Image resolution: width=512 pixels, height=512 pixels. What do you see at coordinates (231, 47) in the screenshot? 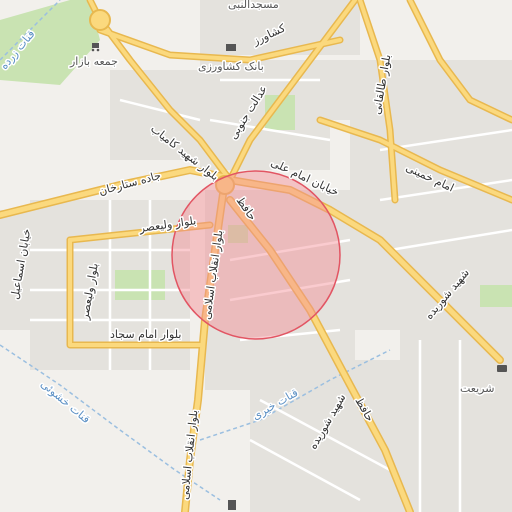
I see `bank-icon` at bounding box center [231, 47].